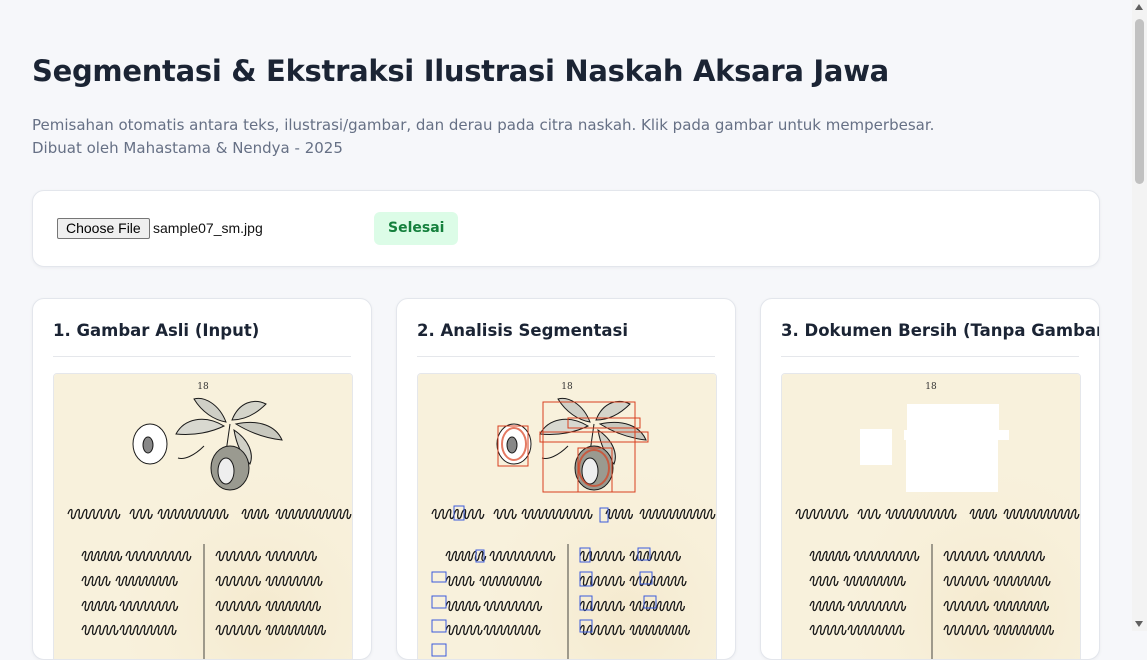 The width and height of the screenshot is (1147, 660). Describe the element at coordinates (208, 228) in the screenshot. I see `selected-file-name: sample07_sm.jpg` at that location.